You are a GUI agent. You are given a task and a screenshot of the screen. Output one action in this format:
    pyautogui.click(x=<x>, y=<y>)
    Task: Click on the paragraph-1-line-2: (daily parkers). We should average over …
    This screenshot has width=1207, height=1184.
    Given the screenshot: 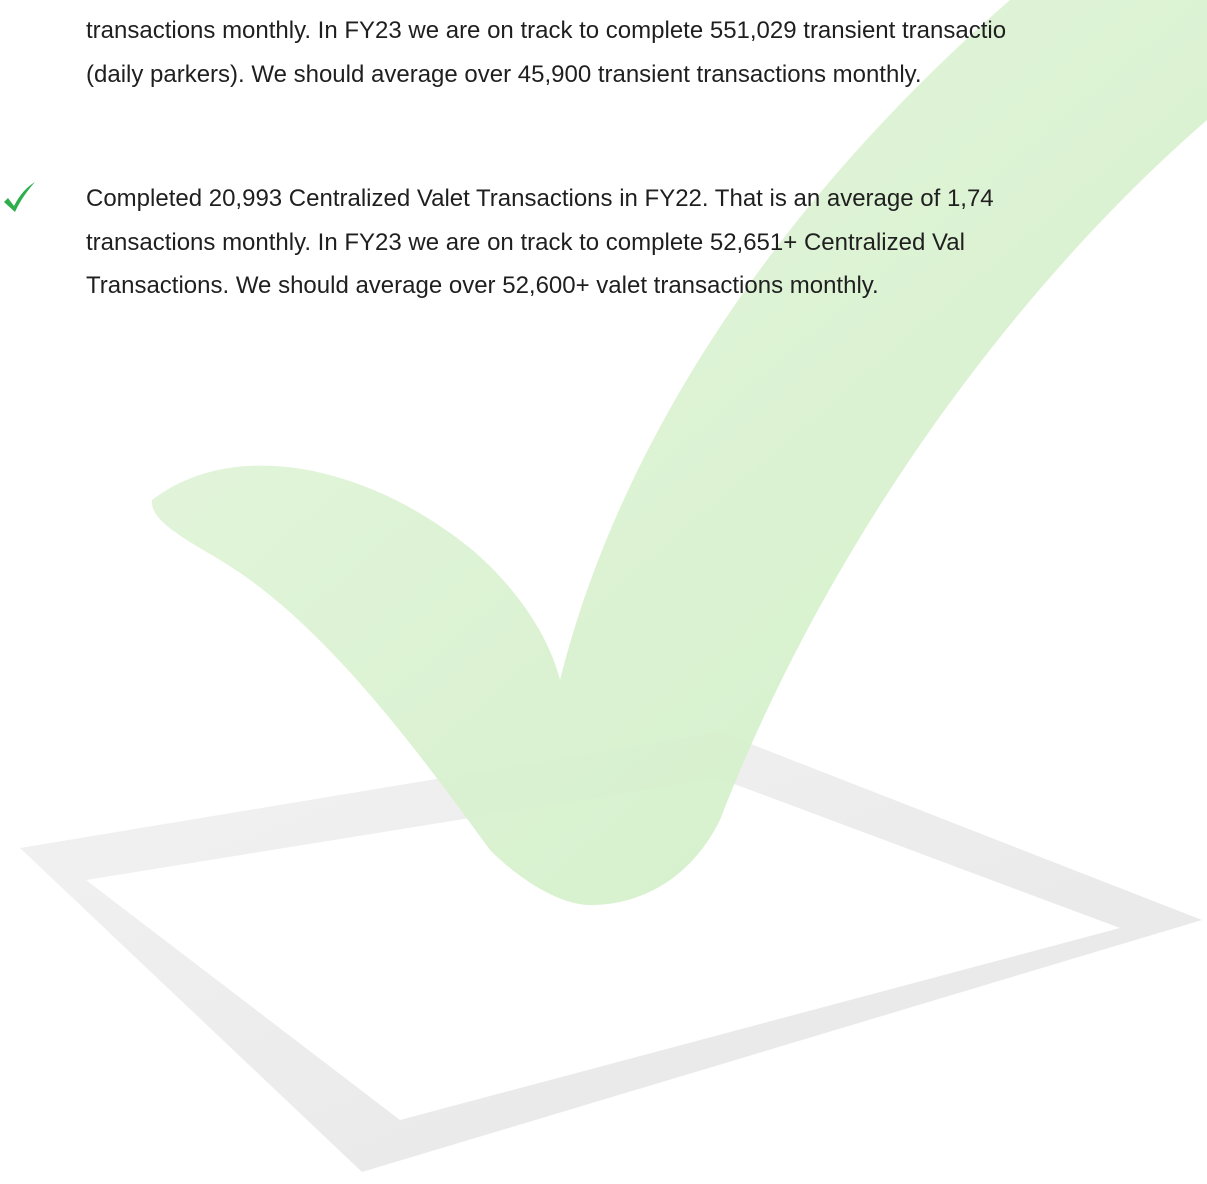 What is the action you would take?
    pyautogui.click(x=504, y=74)
    